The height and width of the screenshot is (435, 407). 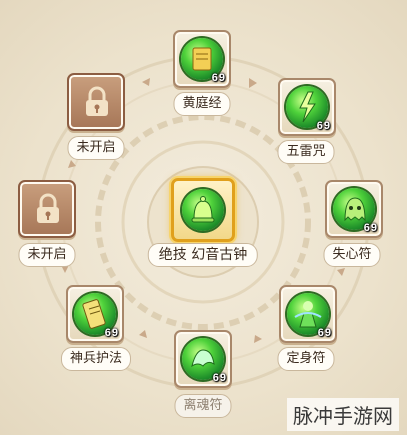 I want to click on skill-slot-shixin: 69, so click(x=354, y=209).